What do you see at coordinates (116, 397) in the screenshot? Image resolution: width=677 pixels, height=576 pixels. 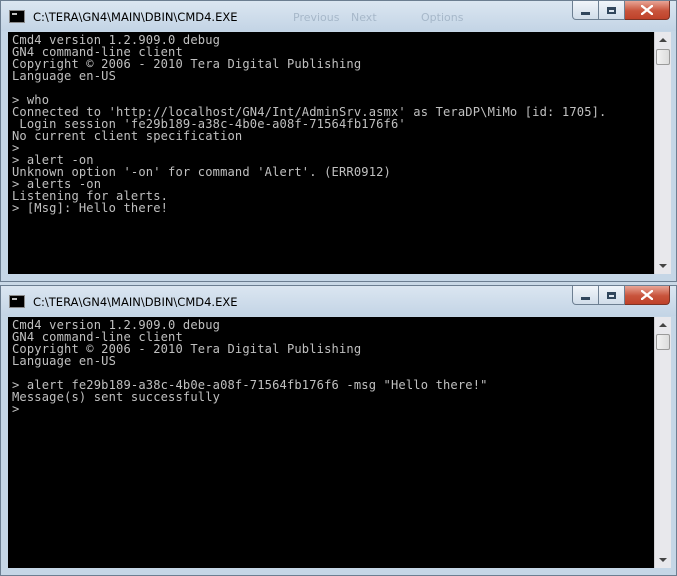 I see `console-line: Message(s) sent successfully` at bounding box center [116, 397].